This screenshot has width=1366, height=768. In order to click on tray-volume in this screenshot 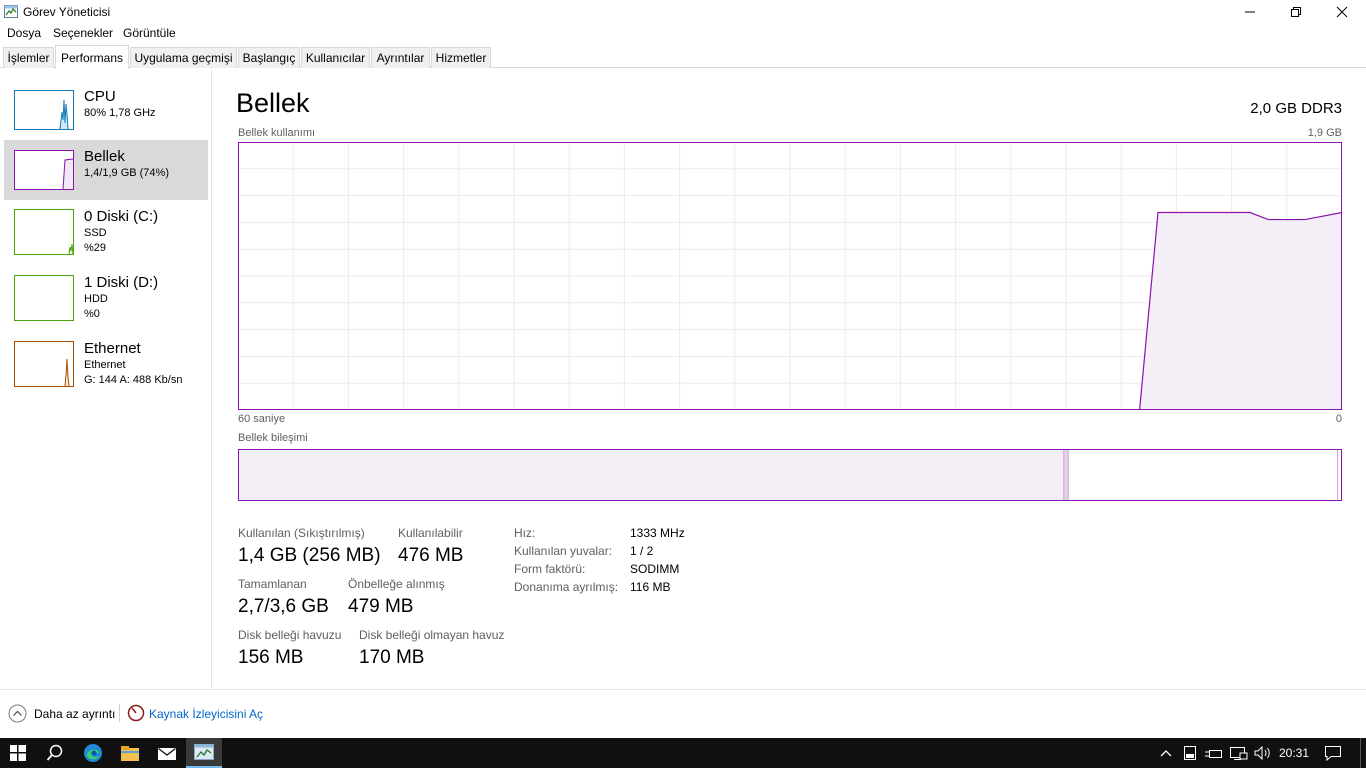, I will do `click(1263, 753)`.